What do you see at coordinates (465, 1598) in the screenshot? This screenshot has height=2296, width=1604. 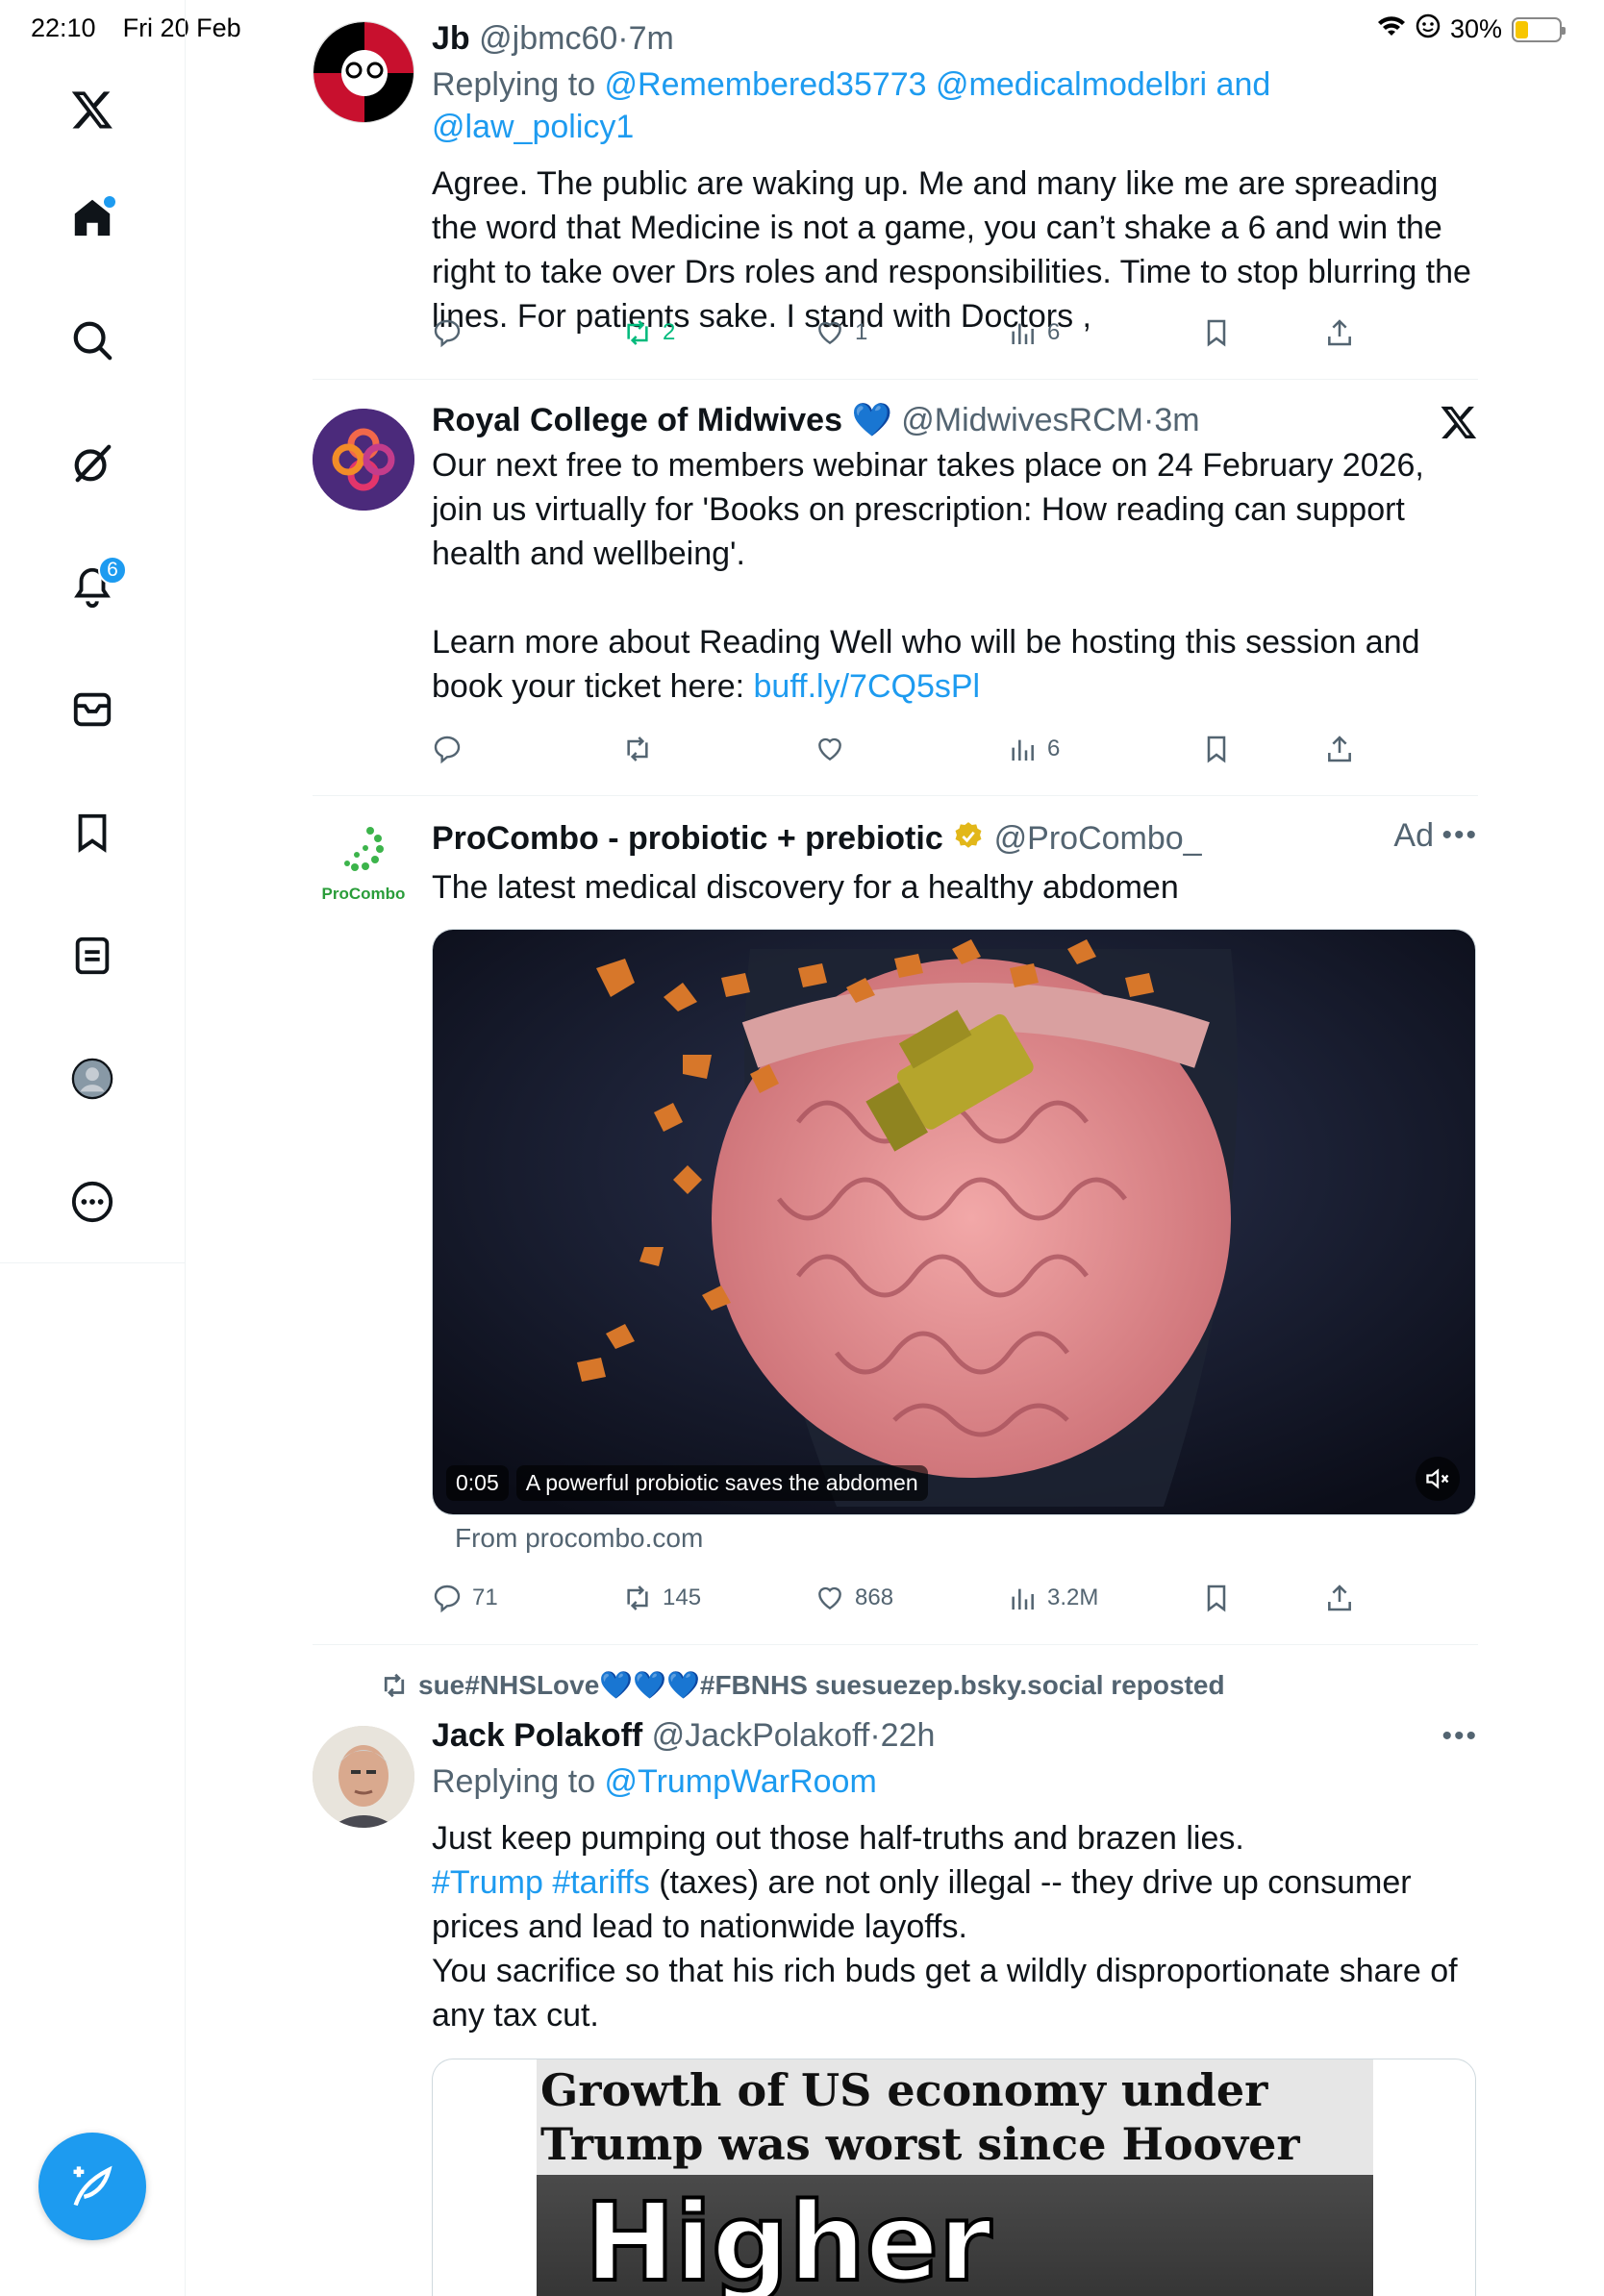 I see `reply-button: 71` at bounding box center [465, 1598].